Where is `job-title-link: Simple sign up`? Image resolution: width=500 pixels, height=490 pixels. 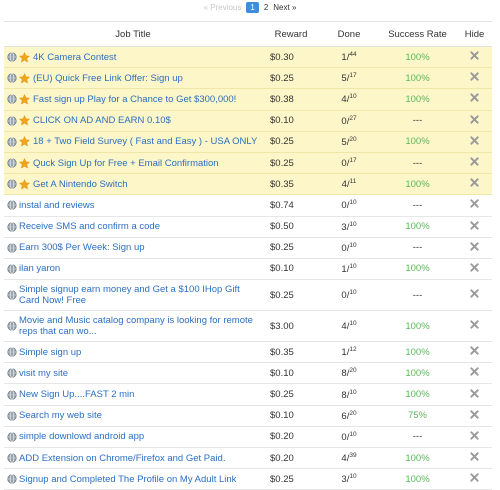
job-title-link: Simple sign up is located at coordinates (50, 352).